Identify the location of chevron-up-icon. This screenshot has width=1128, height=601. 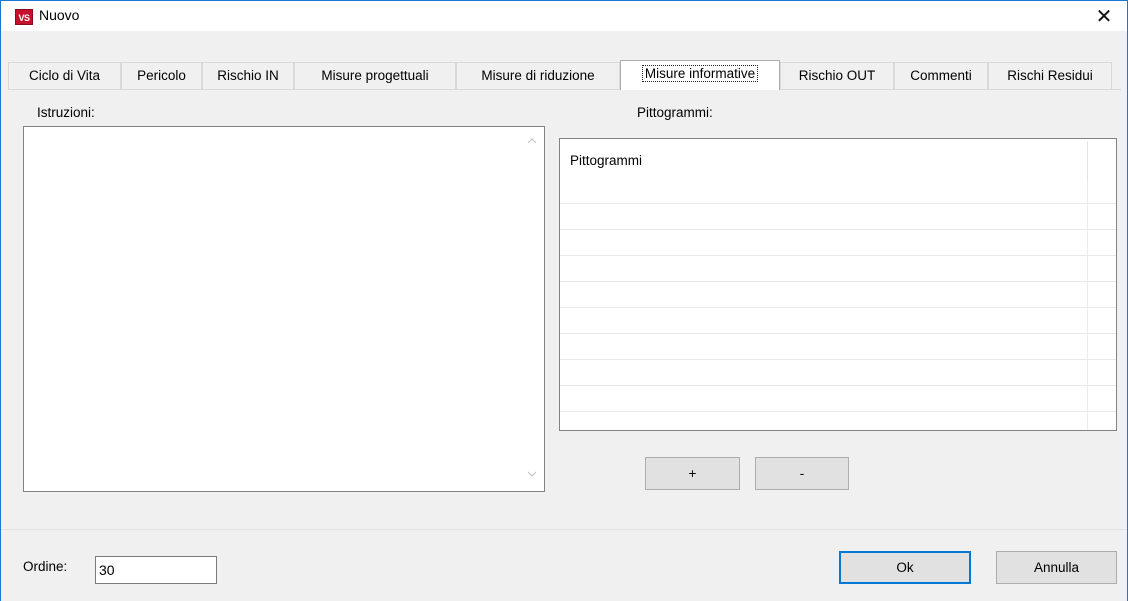
(532, 142).